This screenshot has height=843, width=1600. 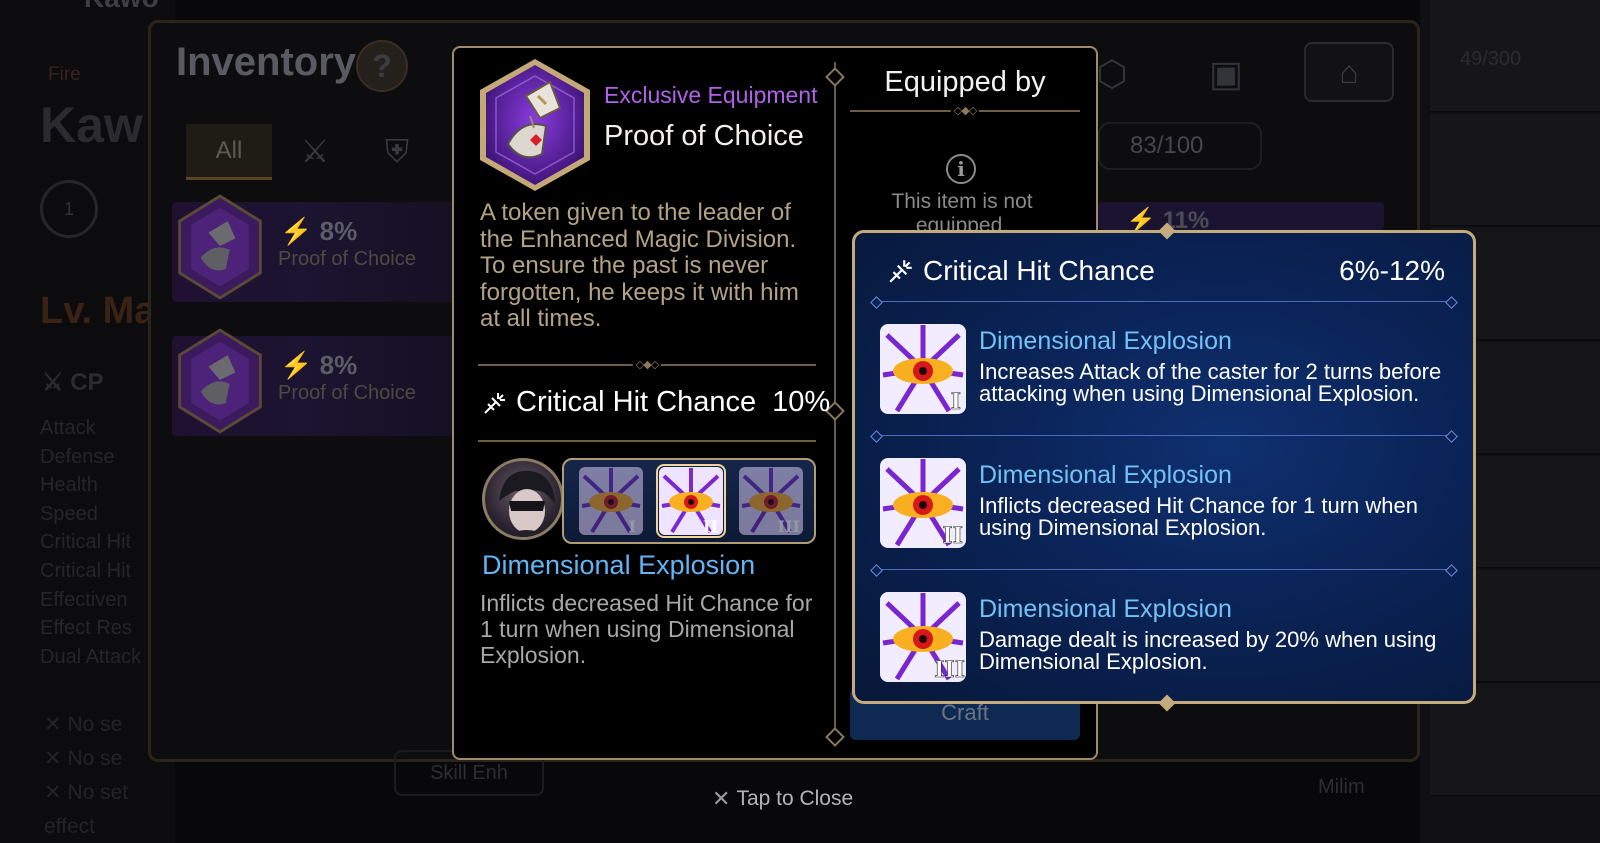 What do you see at coordinates (69, 209) in the screenshot?
I see `affection-icon: 1` at bounding box center [69, 209].